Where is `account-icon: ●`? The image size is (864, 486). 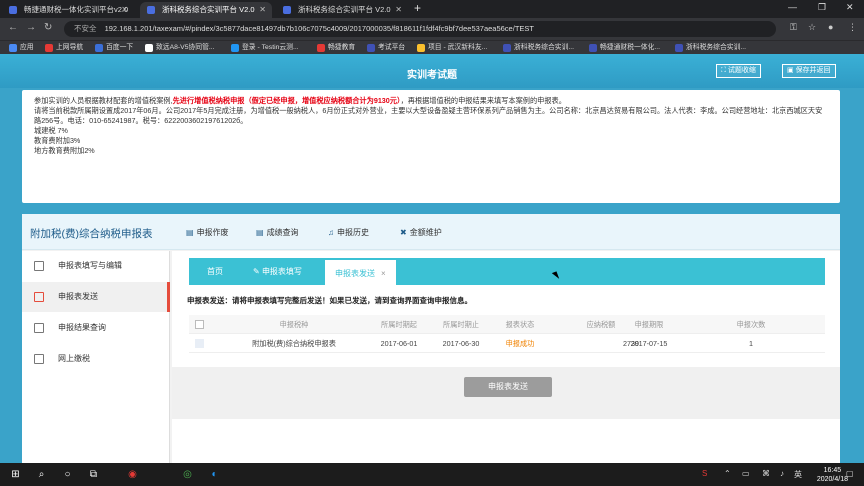
account-icon: ● is located at coordinates (830, 27).